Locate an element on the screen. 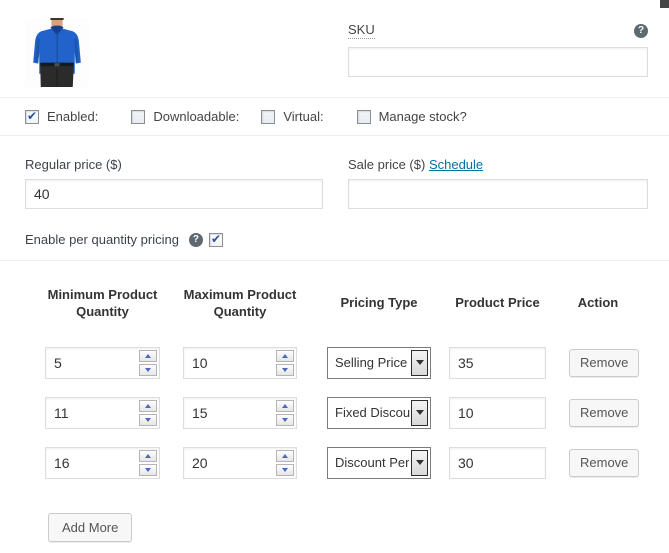  sale-price-field: Sale price ($) Schedule is located at coordinates (498, 183).